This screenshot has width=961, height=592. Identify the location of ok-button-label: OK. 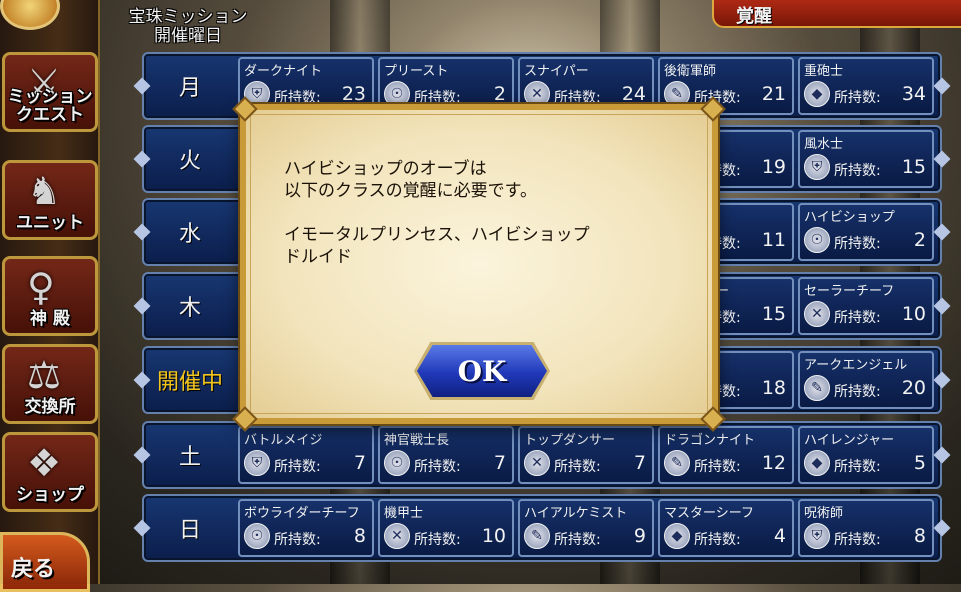
(482, 371).